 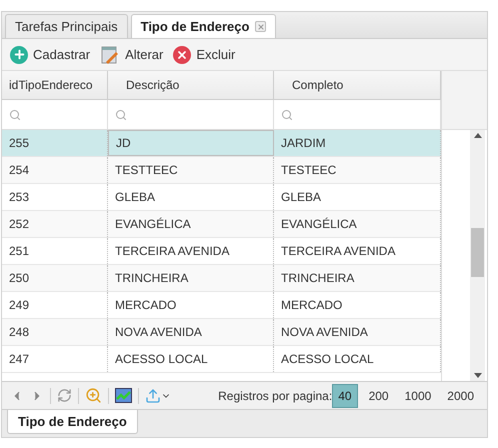 What do you see at coordinates (93, 395) in the screenshot?
I see `zoom-icon` at bounding box center [93, 395].